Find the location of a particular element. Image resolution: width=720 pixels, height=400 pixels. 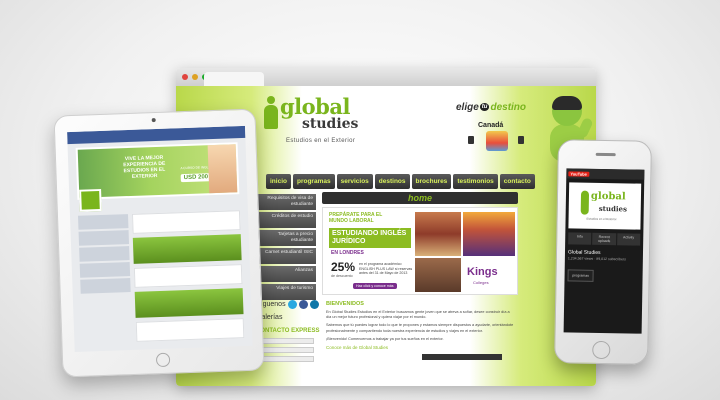

tu-badge: tu is located at coordinates (484, 107).